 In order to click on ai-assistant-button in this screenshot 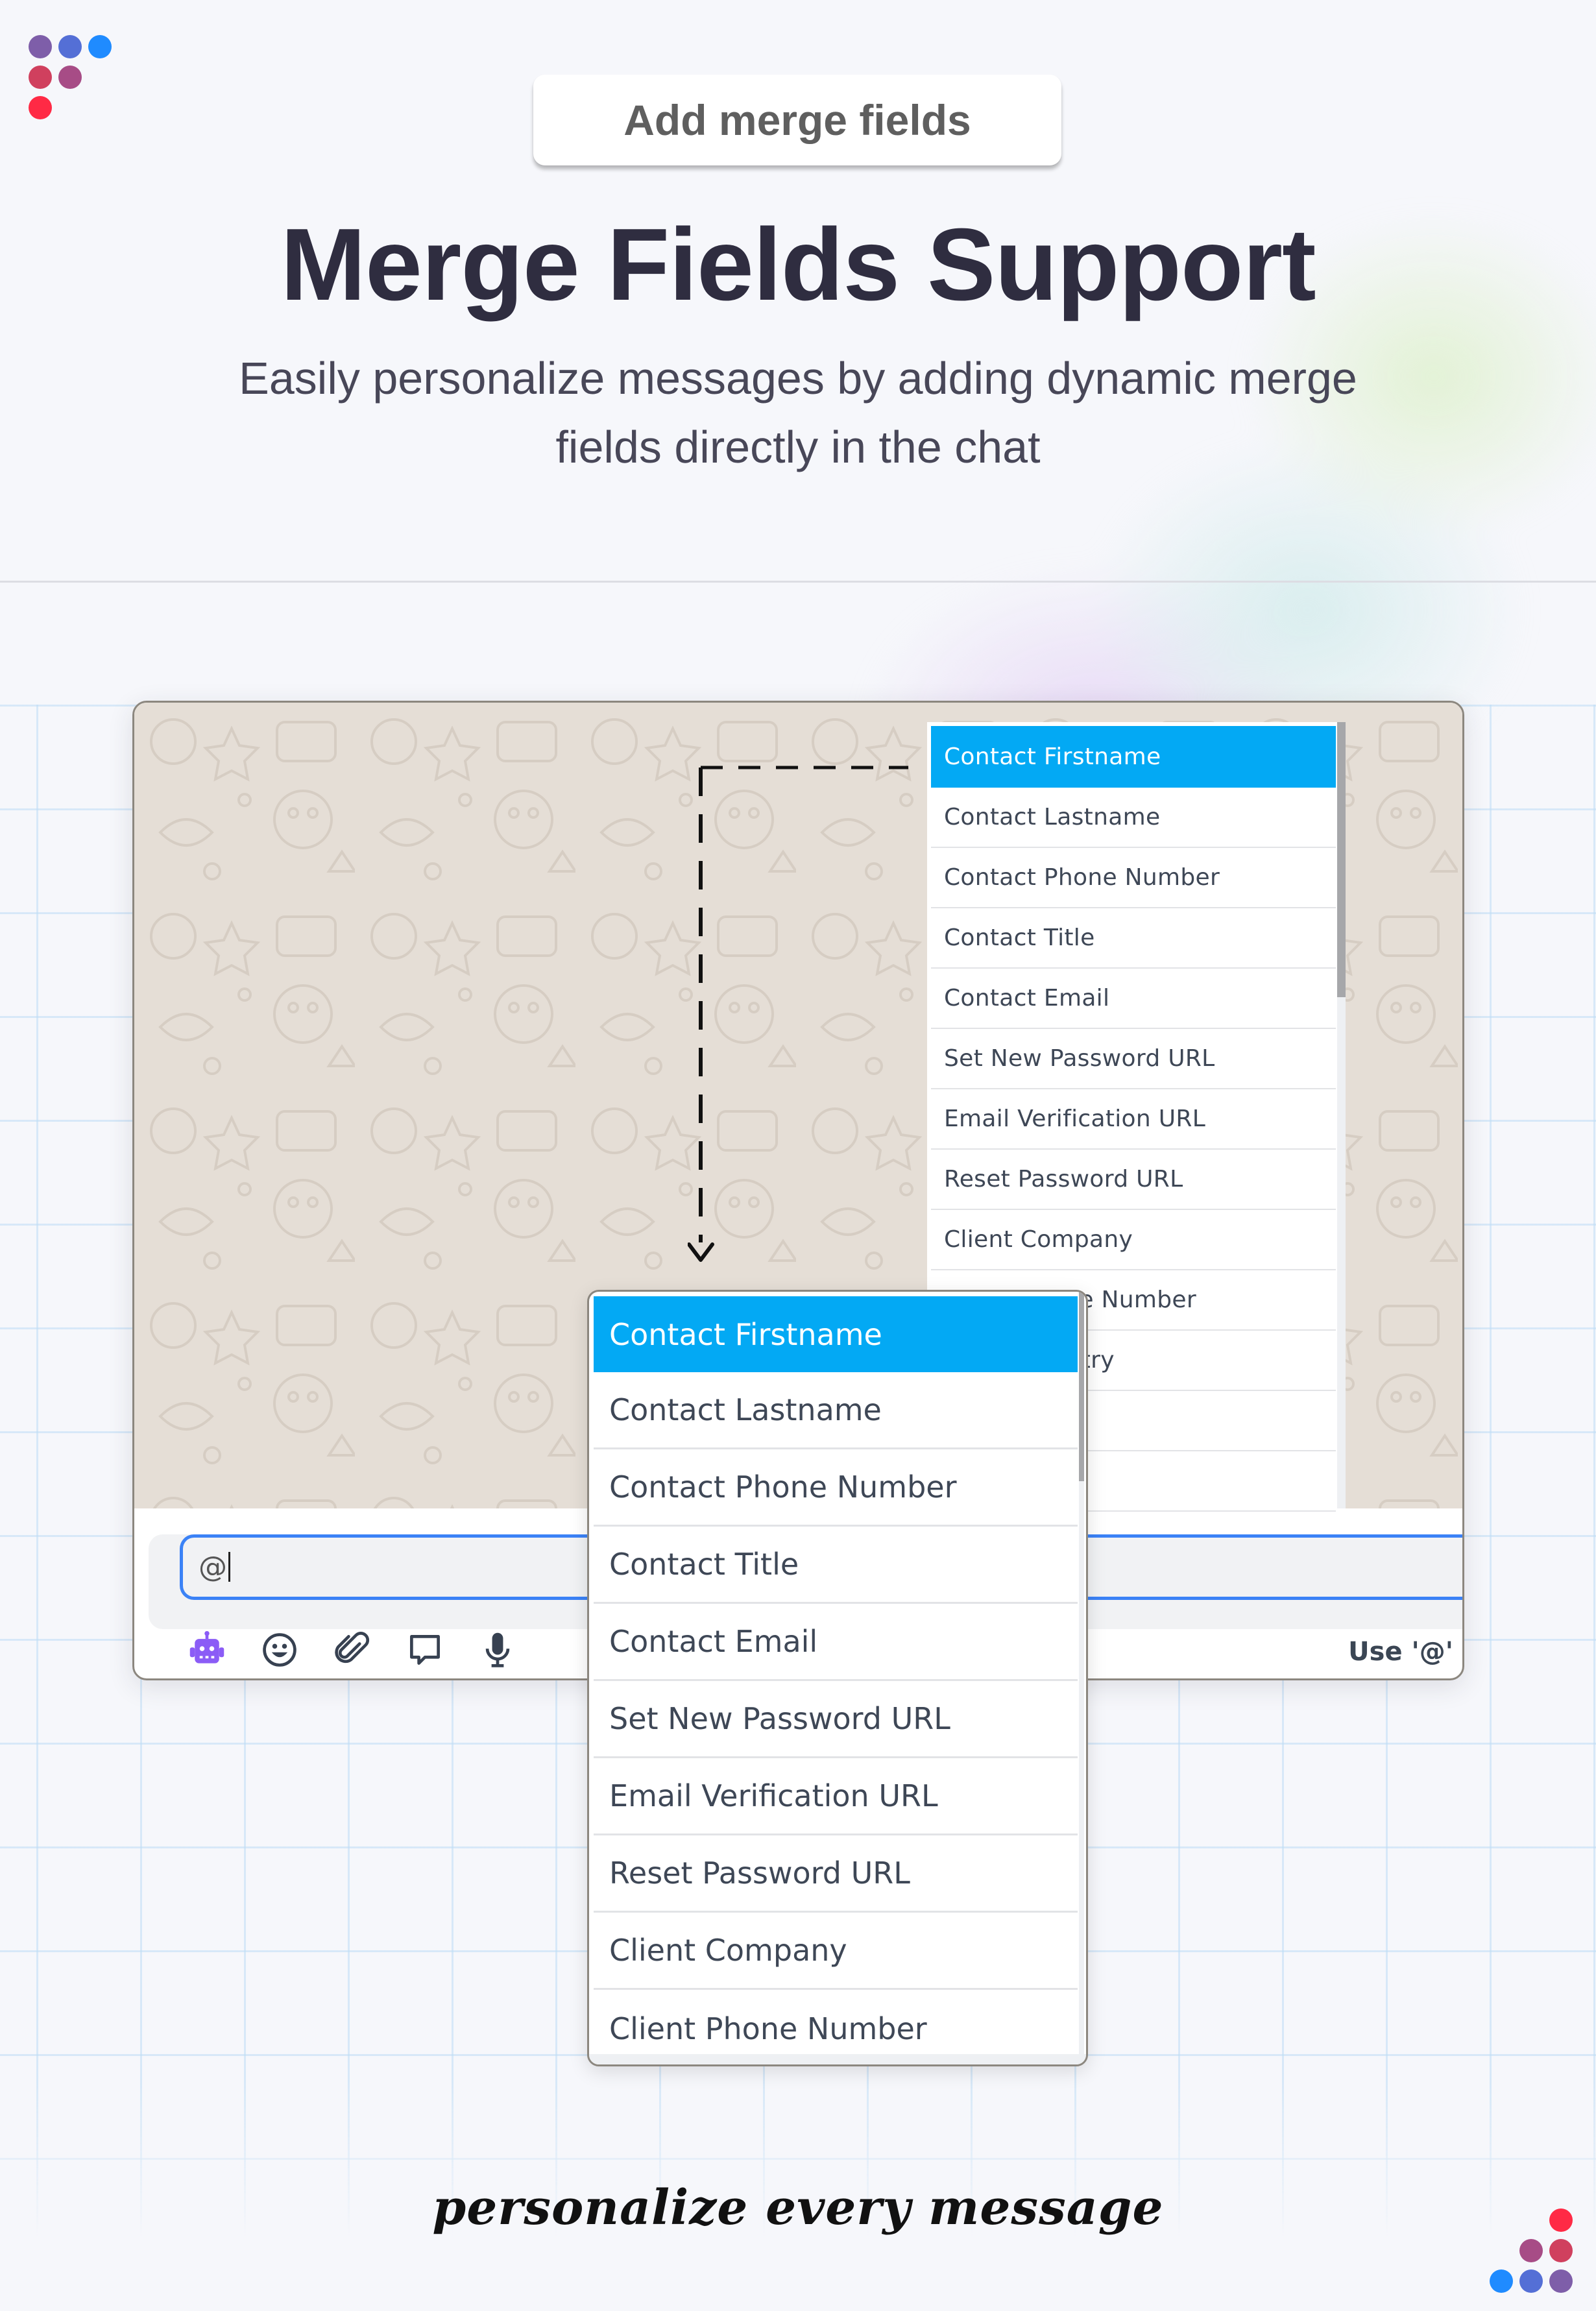, I will do `click(207, 1650)`.